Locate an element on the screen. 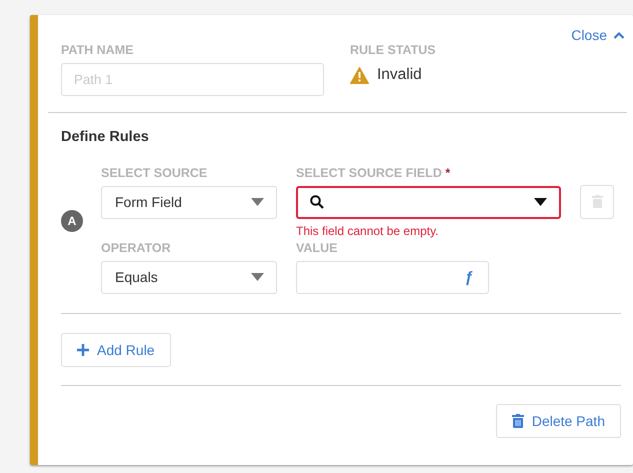 This screenshot has width=633, height=473. function-button: ƒ is located at coordinates (468, 277).